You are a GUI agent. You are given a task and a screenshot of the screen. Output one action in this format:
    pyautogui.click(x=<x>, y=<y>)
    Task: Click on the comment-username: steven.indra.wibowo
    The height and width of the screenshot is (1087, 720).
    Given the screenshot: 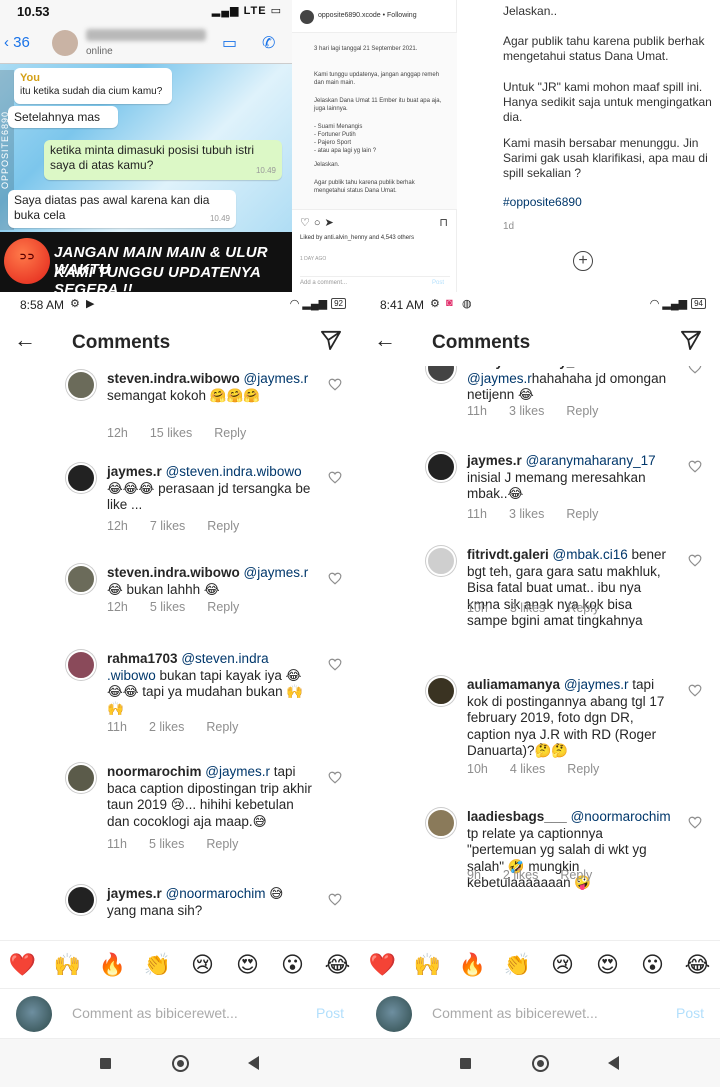 What is the action you would take?
    pyautogui.click(x=173, y=378)
    